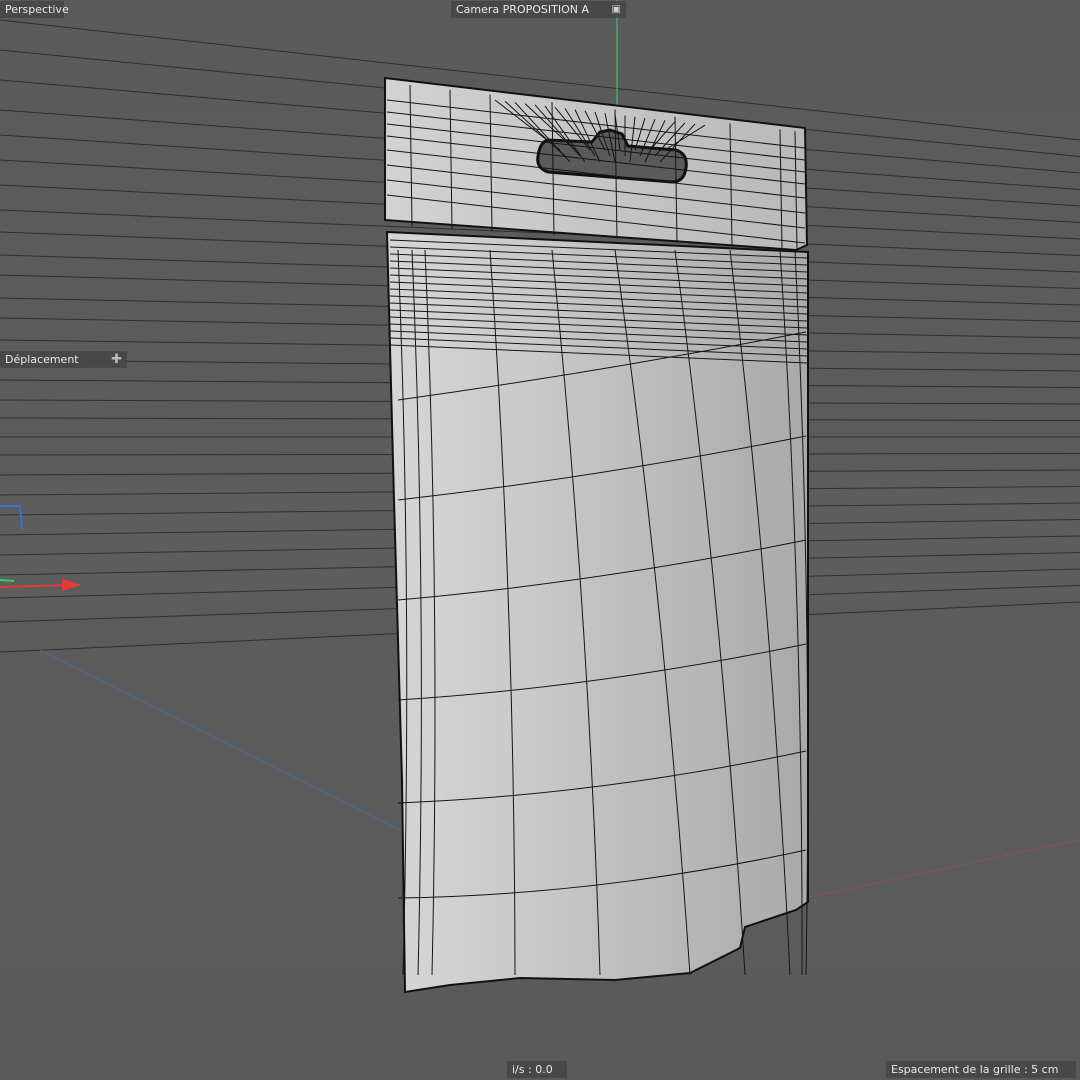 Image resolution: width=1080 pixels, height=1080 pixels. Describe the element at coordinates (42, 359) in the screenshot. I see `active-tool-name: Déplacement` at that location.